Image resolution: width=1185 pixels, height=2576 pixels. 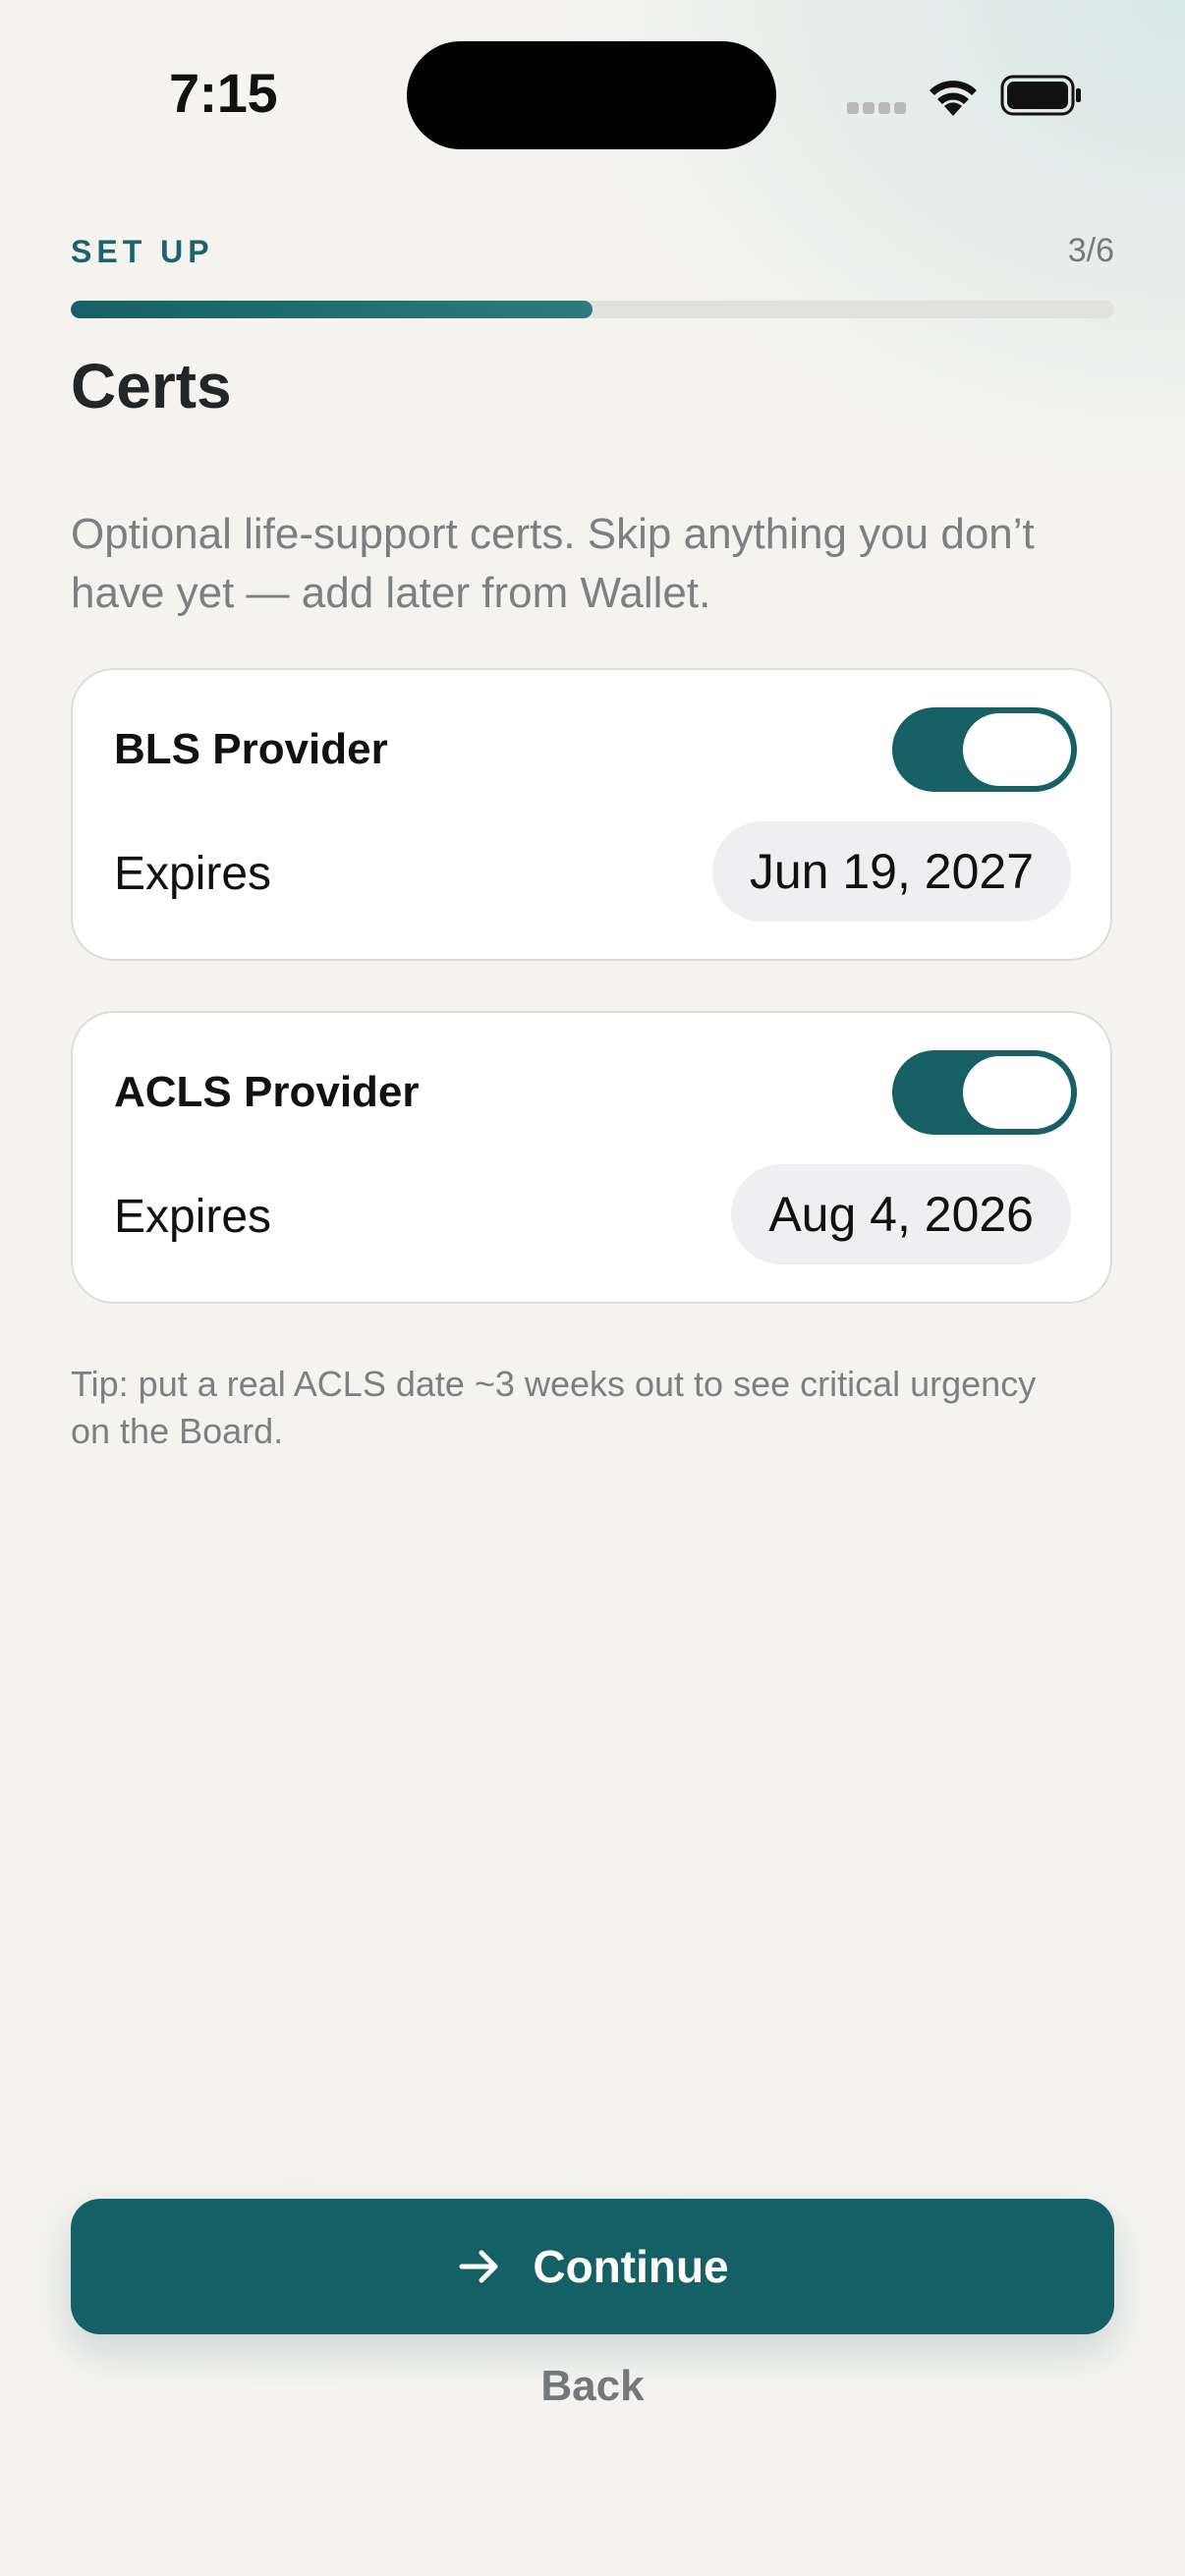 What do you see at coordinates (267, 1092) in the screenshot?
I see `cert-name: ACLS Provider` at bounding box center [267, 1092].